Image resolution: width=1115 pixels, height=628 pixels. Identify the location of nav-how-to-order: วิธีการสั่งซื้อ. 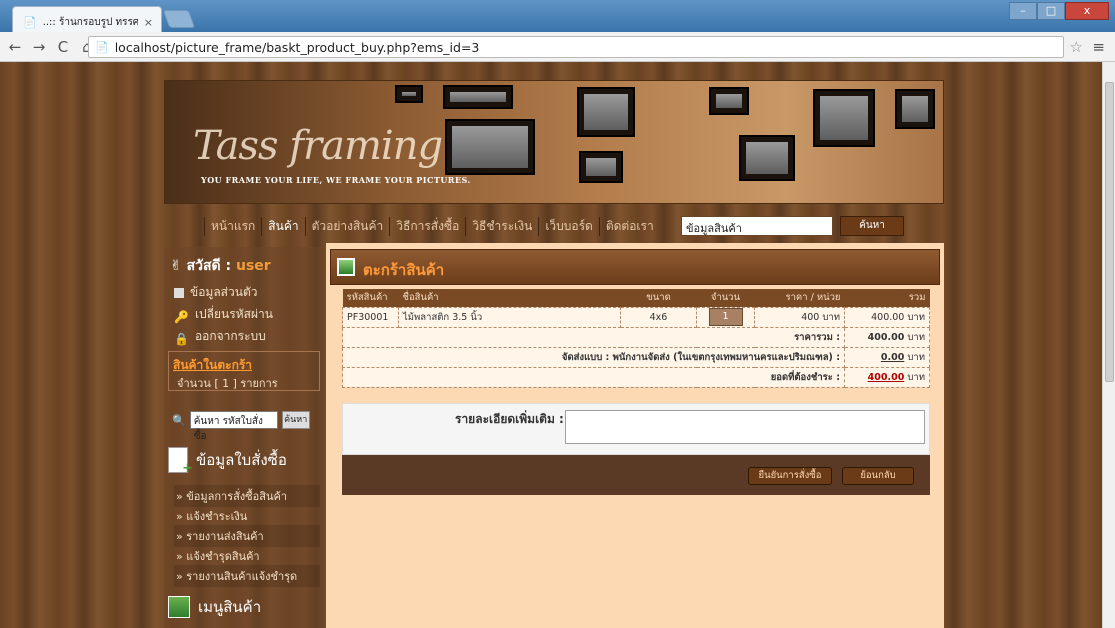
(427, 226).